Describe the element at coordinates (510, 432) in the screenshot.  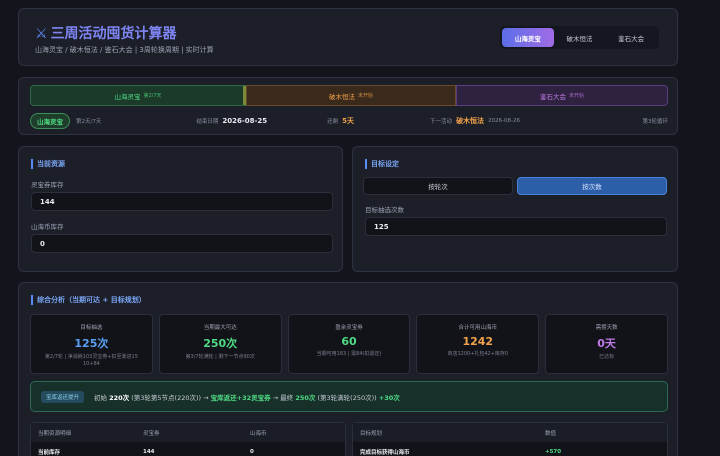
I see `table-header: 目标规划 数值` at that location.